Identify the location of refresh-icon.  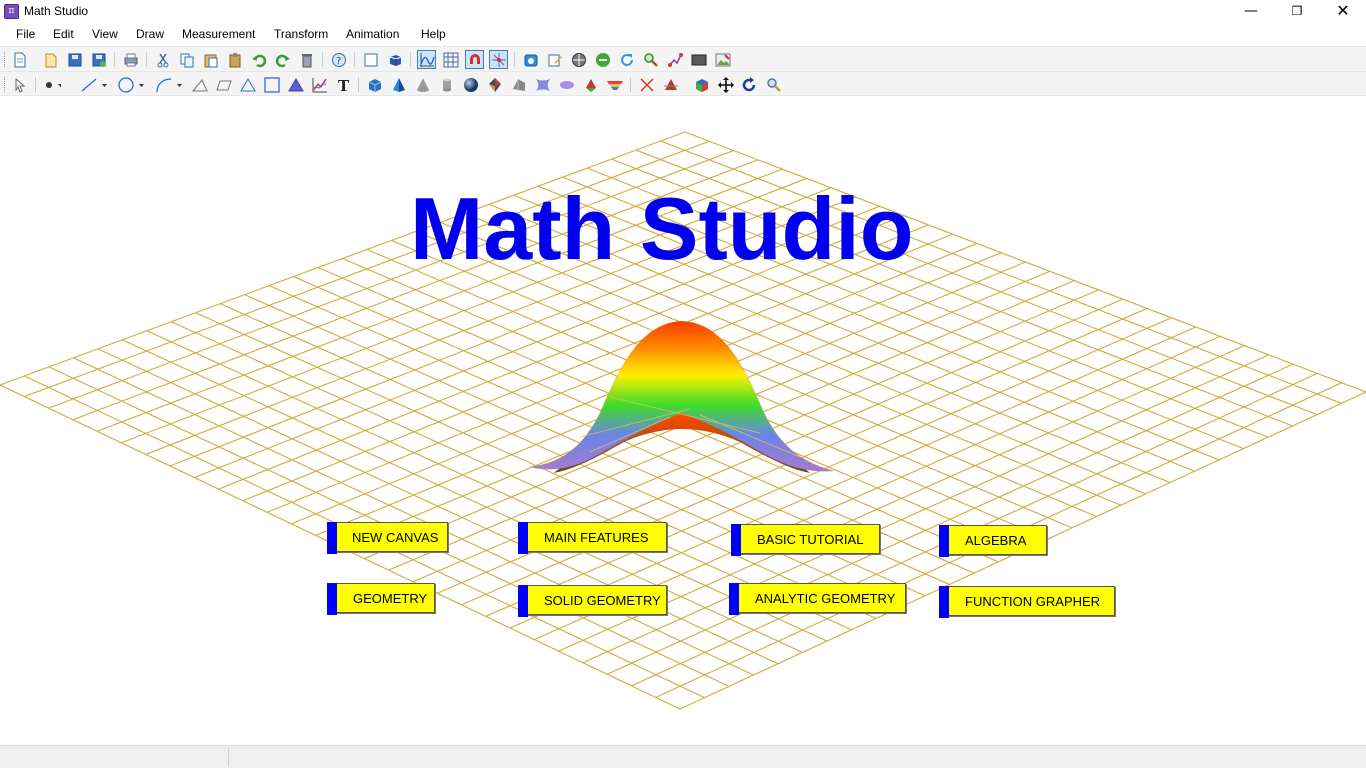
(626, 59).